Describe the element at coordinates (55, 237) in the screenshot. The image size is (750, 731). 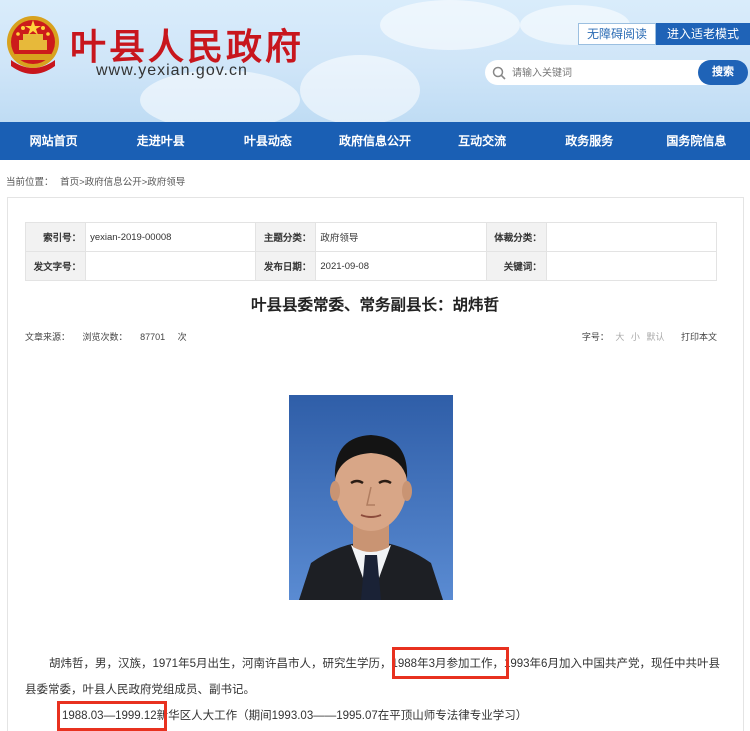
I see `index-label: 索引号：` at that location.